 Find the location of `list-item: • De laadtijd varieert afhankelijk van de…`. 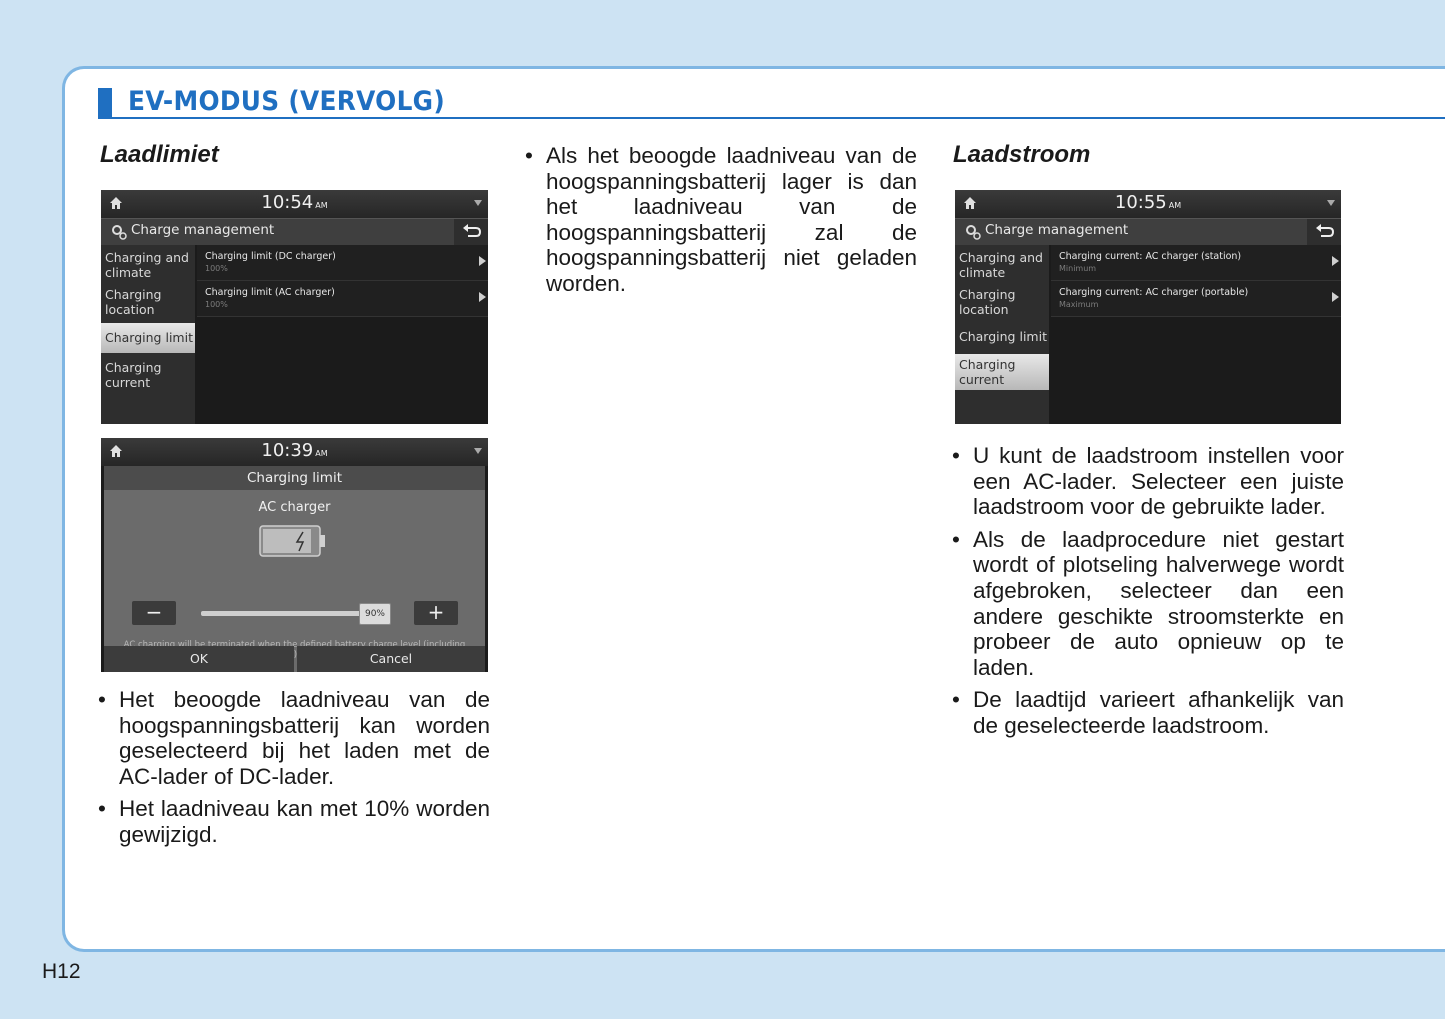

list-item: • De laadtijd varieert afhankelijk van de… is located at coordinates (1148, 712).